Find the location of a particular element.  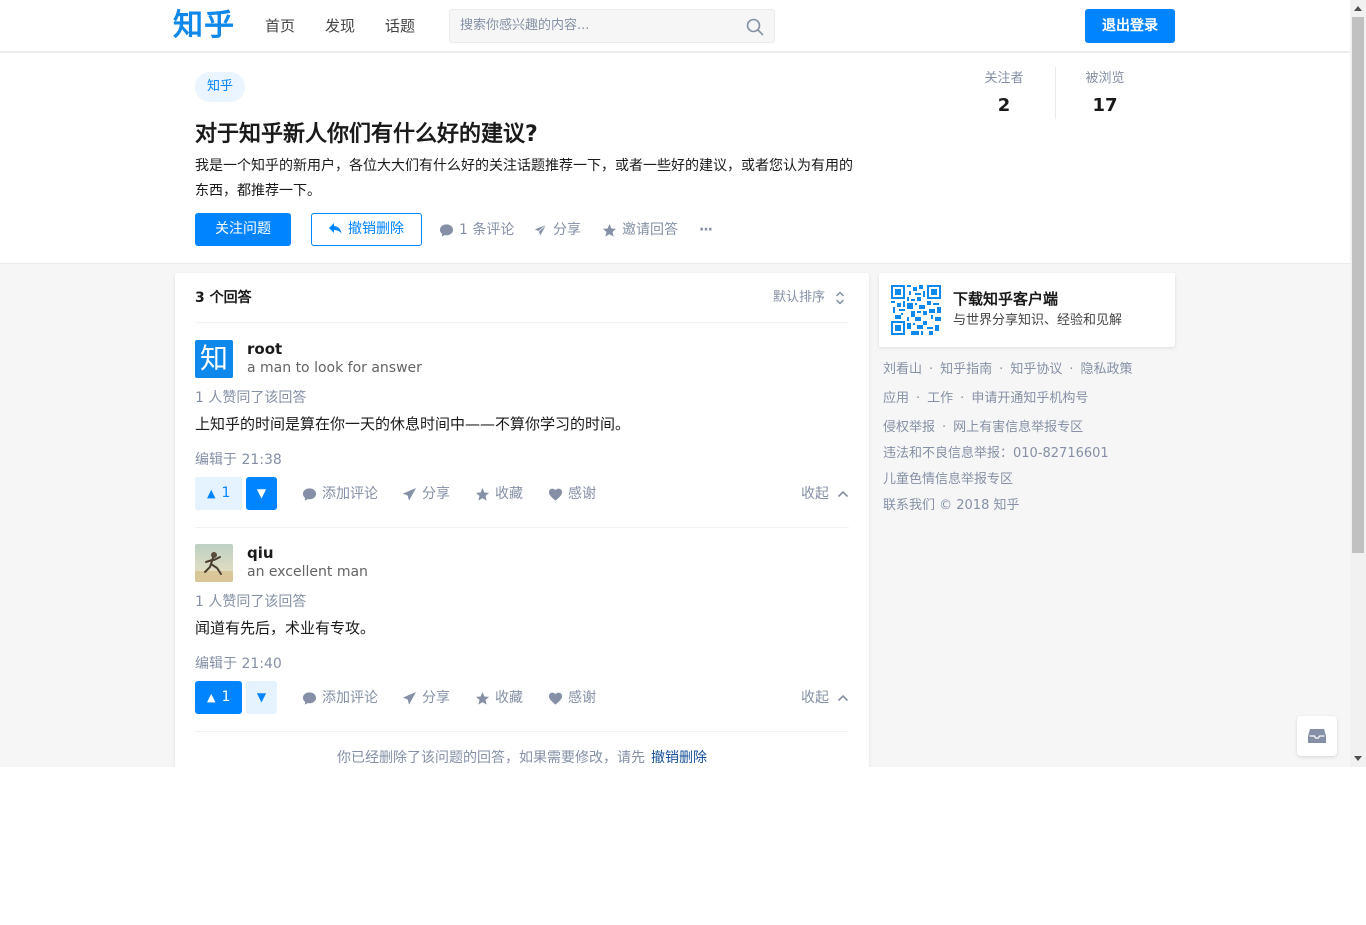

footer-report-hotline: 违法和不良信息举报：010-82716601 is located at coordinates (996, 454).